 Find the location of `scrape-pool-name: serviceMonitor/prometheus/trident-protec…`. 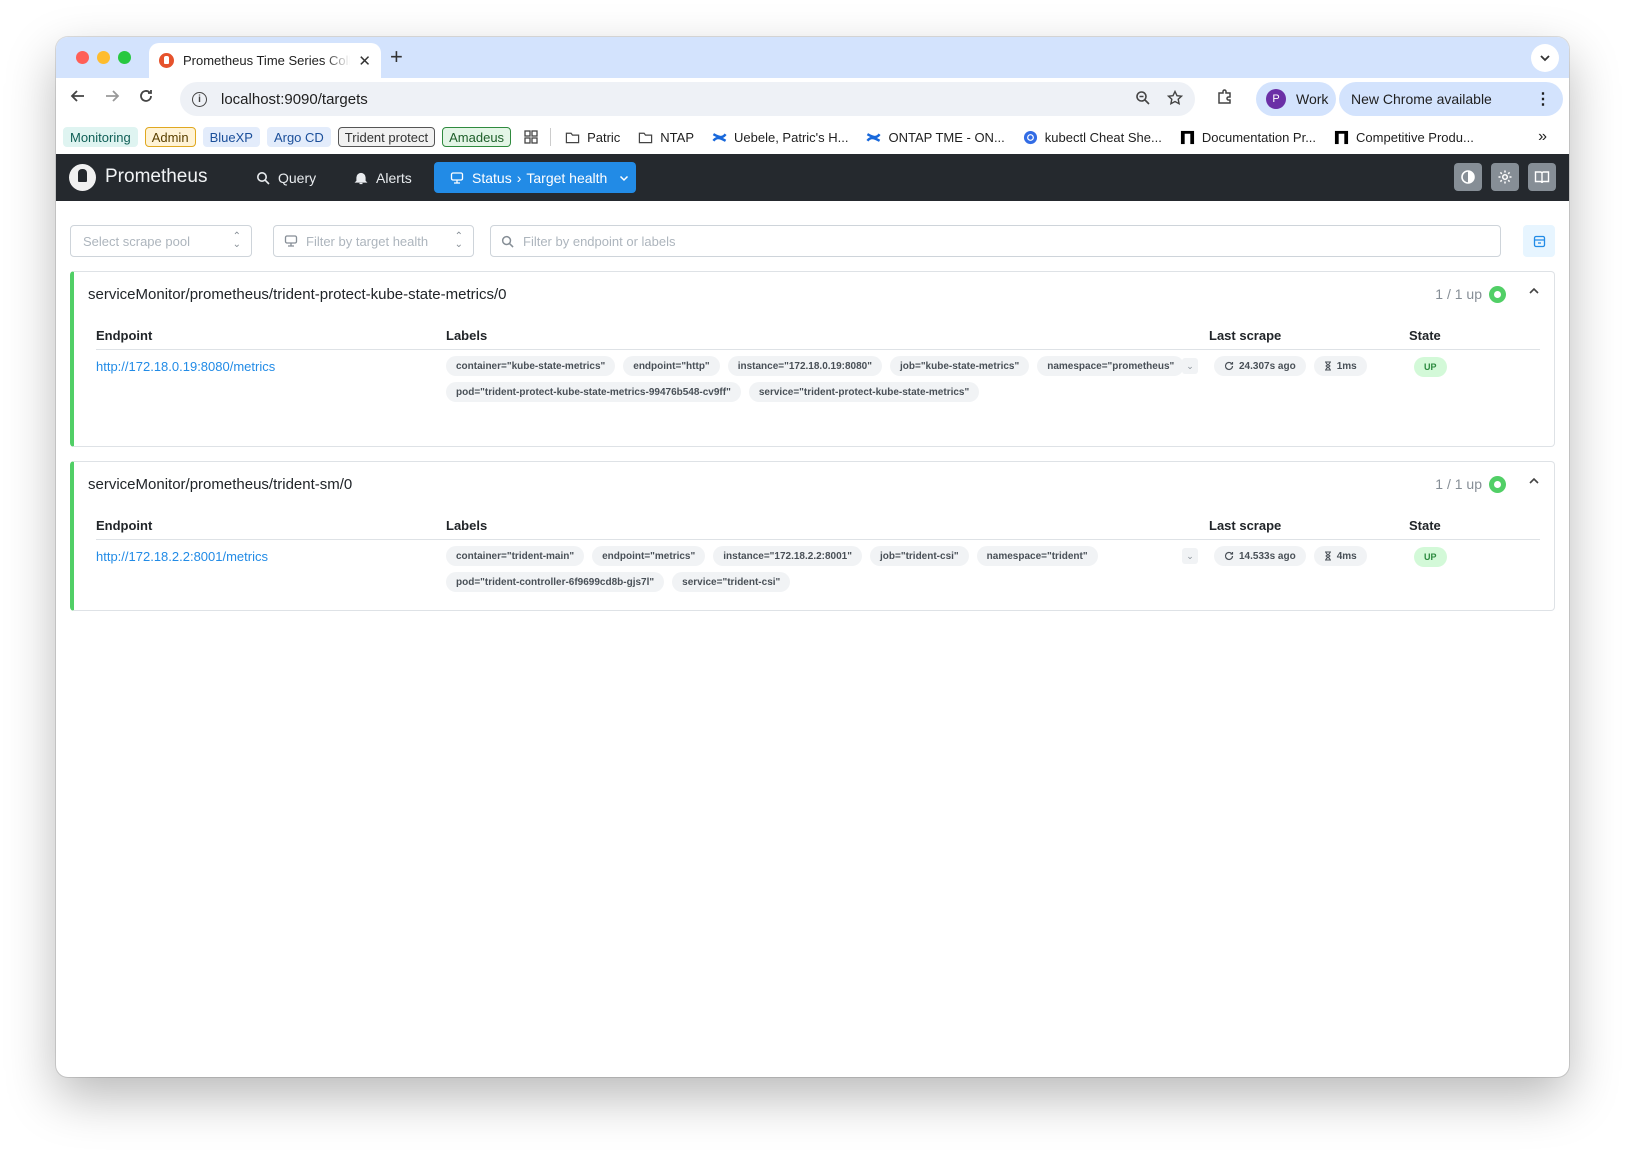

scrape-pool-name: serviceMonitor/prometheus/trident-protec… is located at coordinates (297, 294).